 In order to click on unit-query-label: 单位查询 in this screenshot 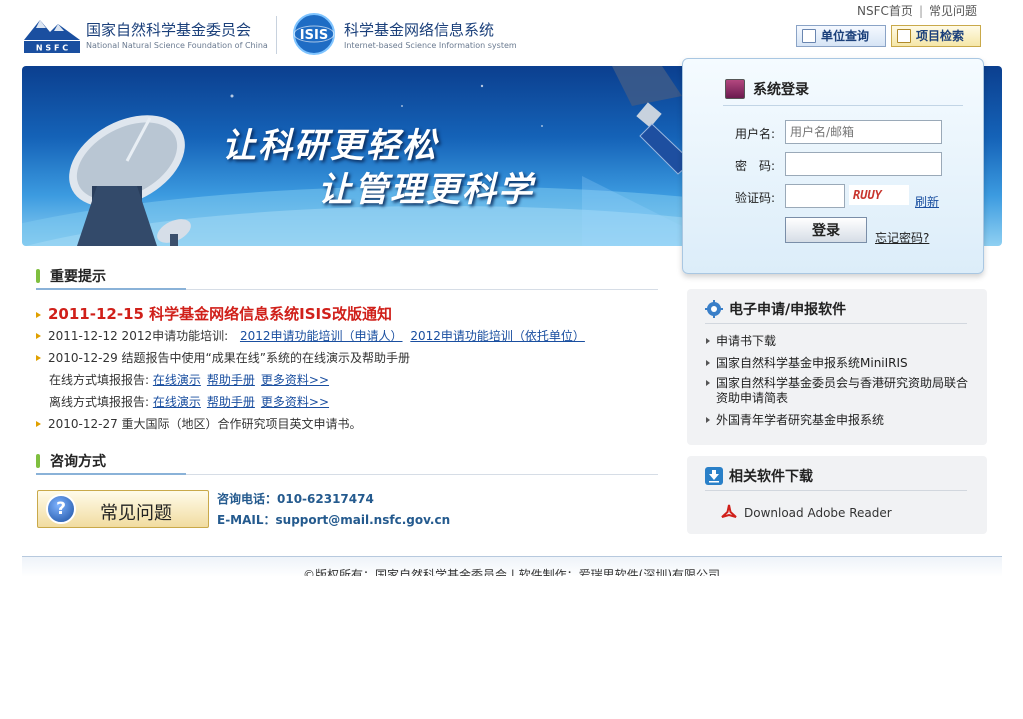, I will do `click(845, 36)`.